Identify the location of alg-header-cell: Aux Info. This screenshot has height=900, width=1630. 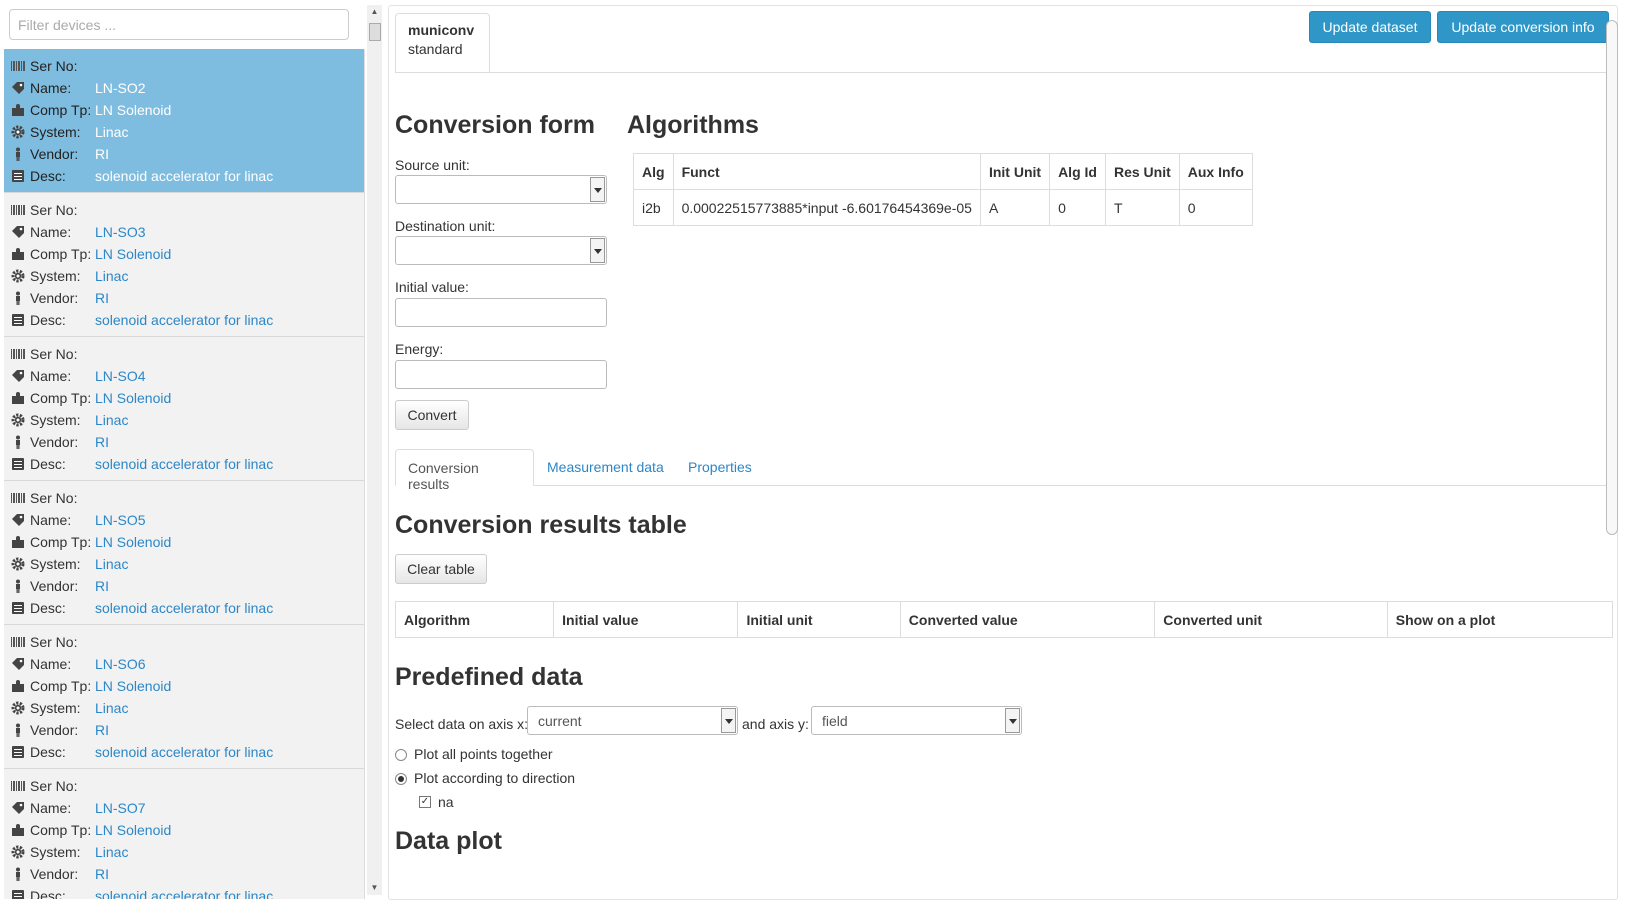
(1215, 171).